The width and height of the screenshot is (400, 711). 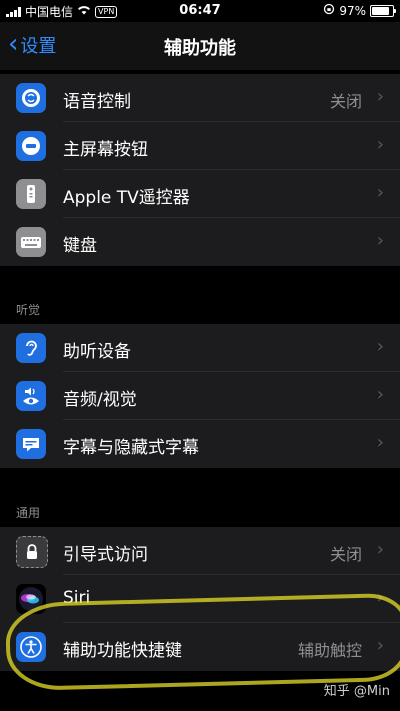 What do you see at coordinates (77, 598) in the screenshot?
I see `row-label: Siri` at bounding box center [77, 598].